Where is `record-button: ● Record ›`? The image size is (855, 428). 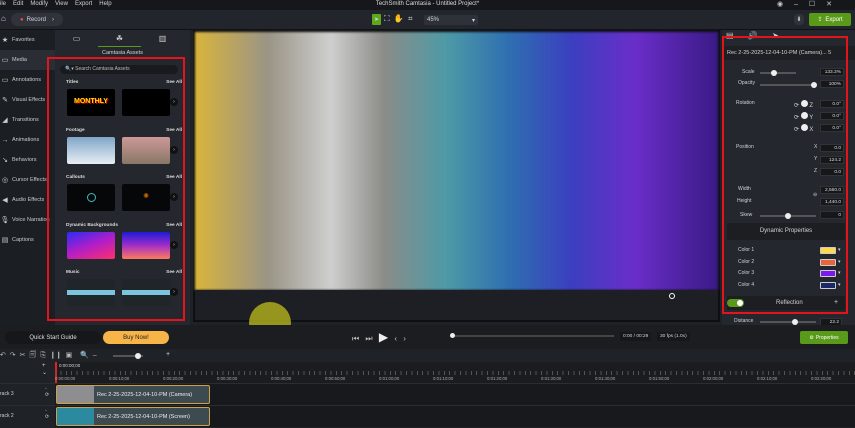
record-button: ● Record › is located at coordinates (37, 19).